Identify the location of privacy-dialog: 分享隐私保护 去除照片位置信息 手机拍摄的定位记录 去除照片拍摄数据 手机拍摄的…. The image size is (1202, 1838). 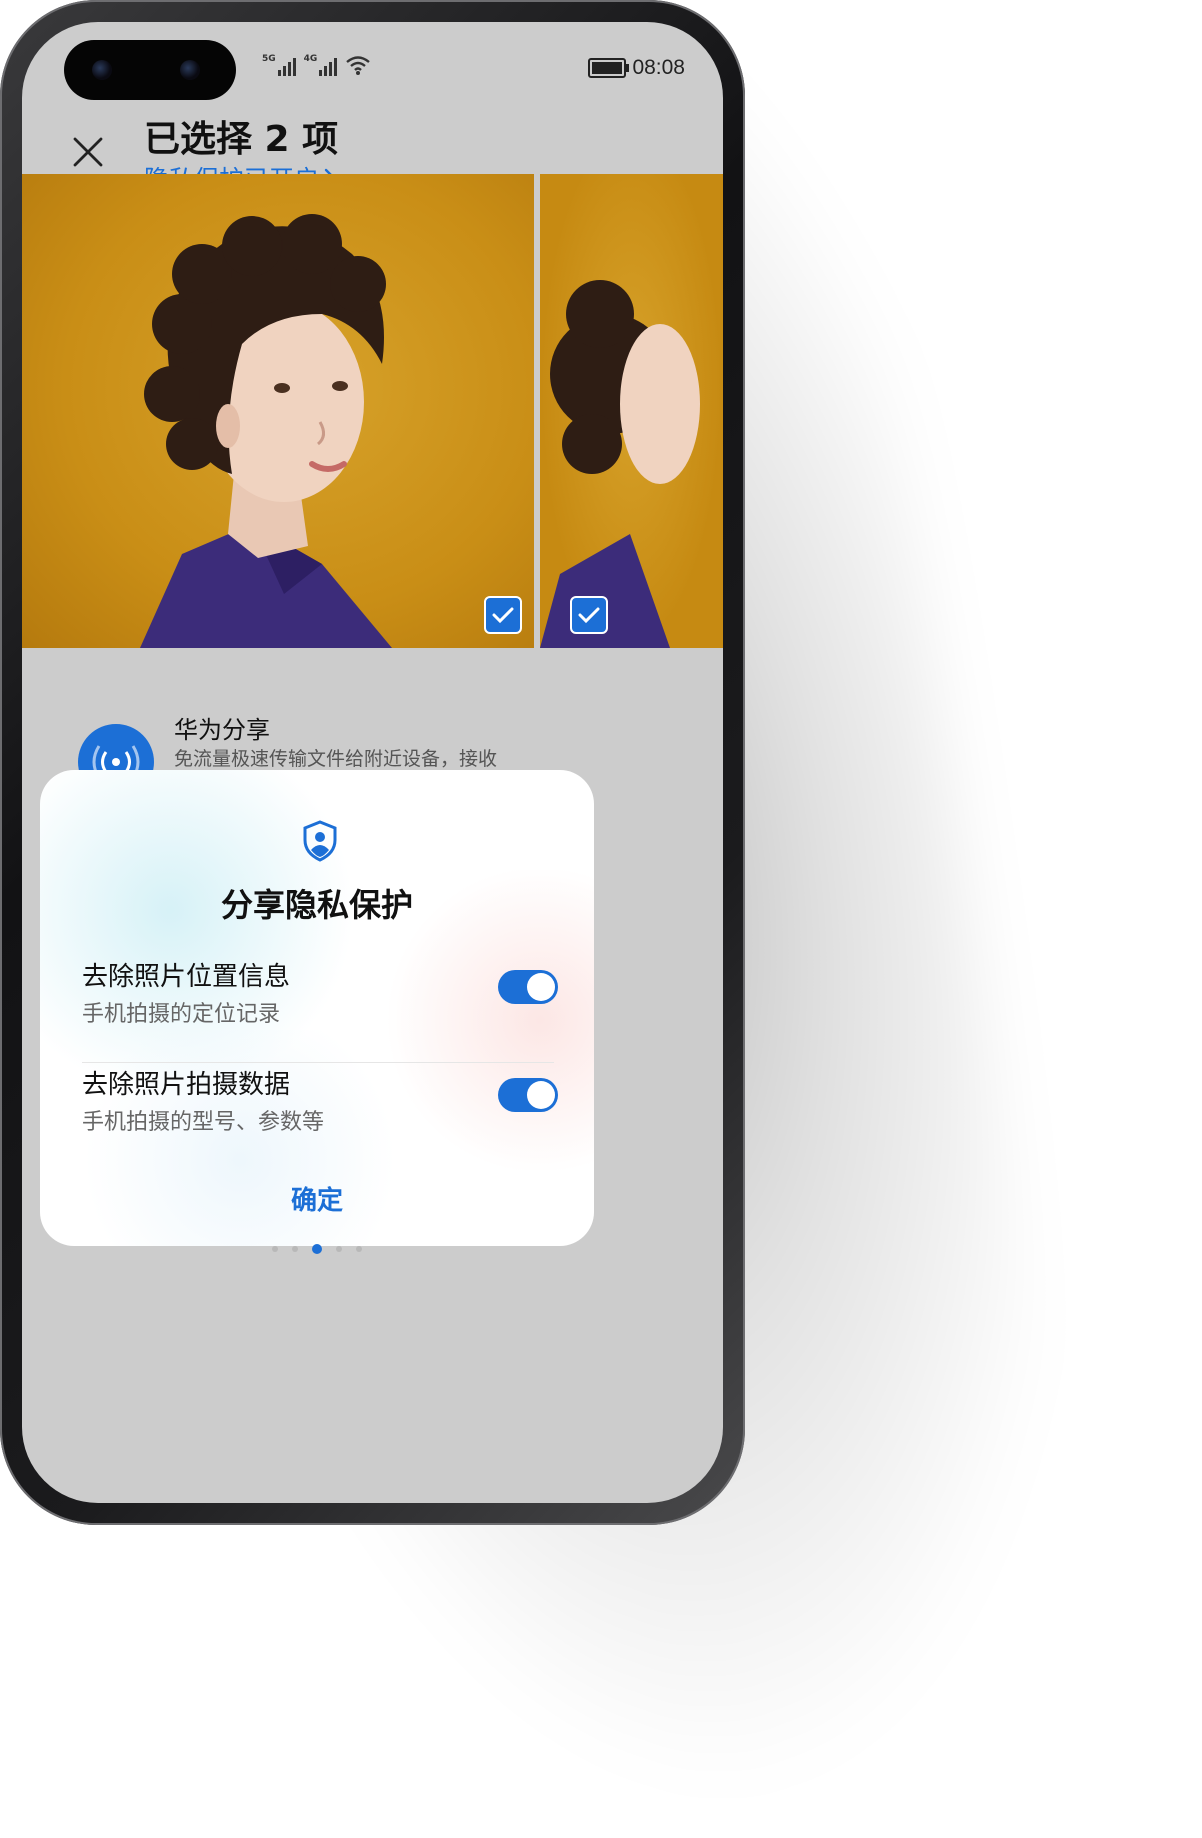
(317, 1008).